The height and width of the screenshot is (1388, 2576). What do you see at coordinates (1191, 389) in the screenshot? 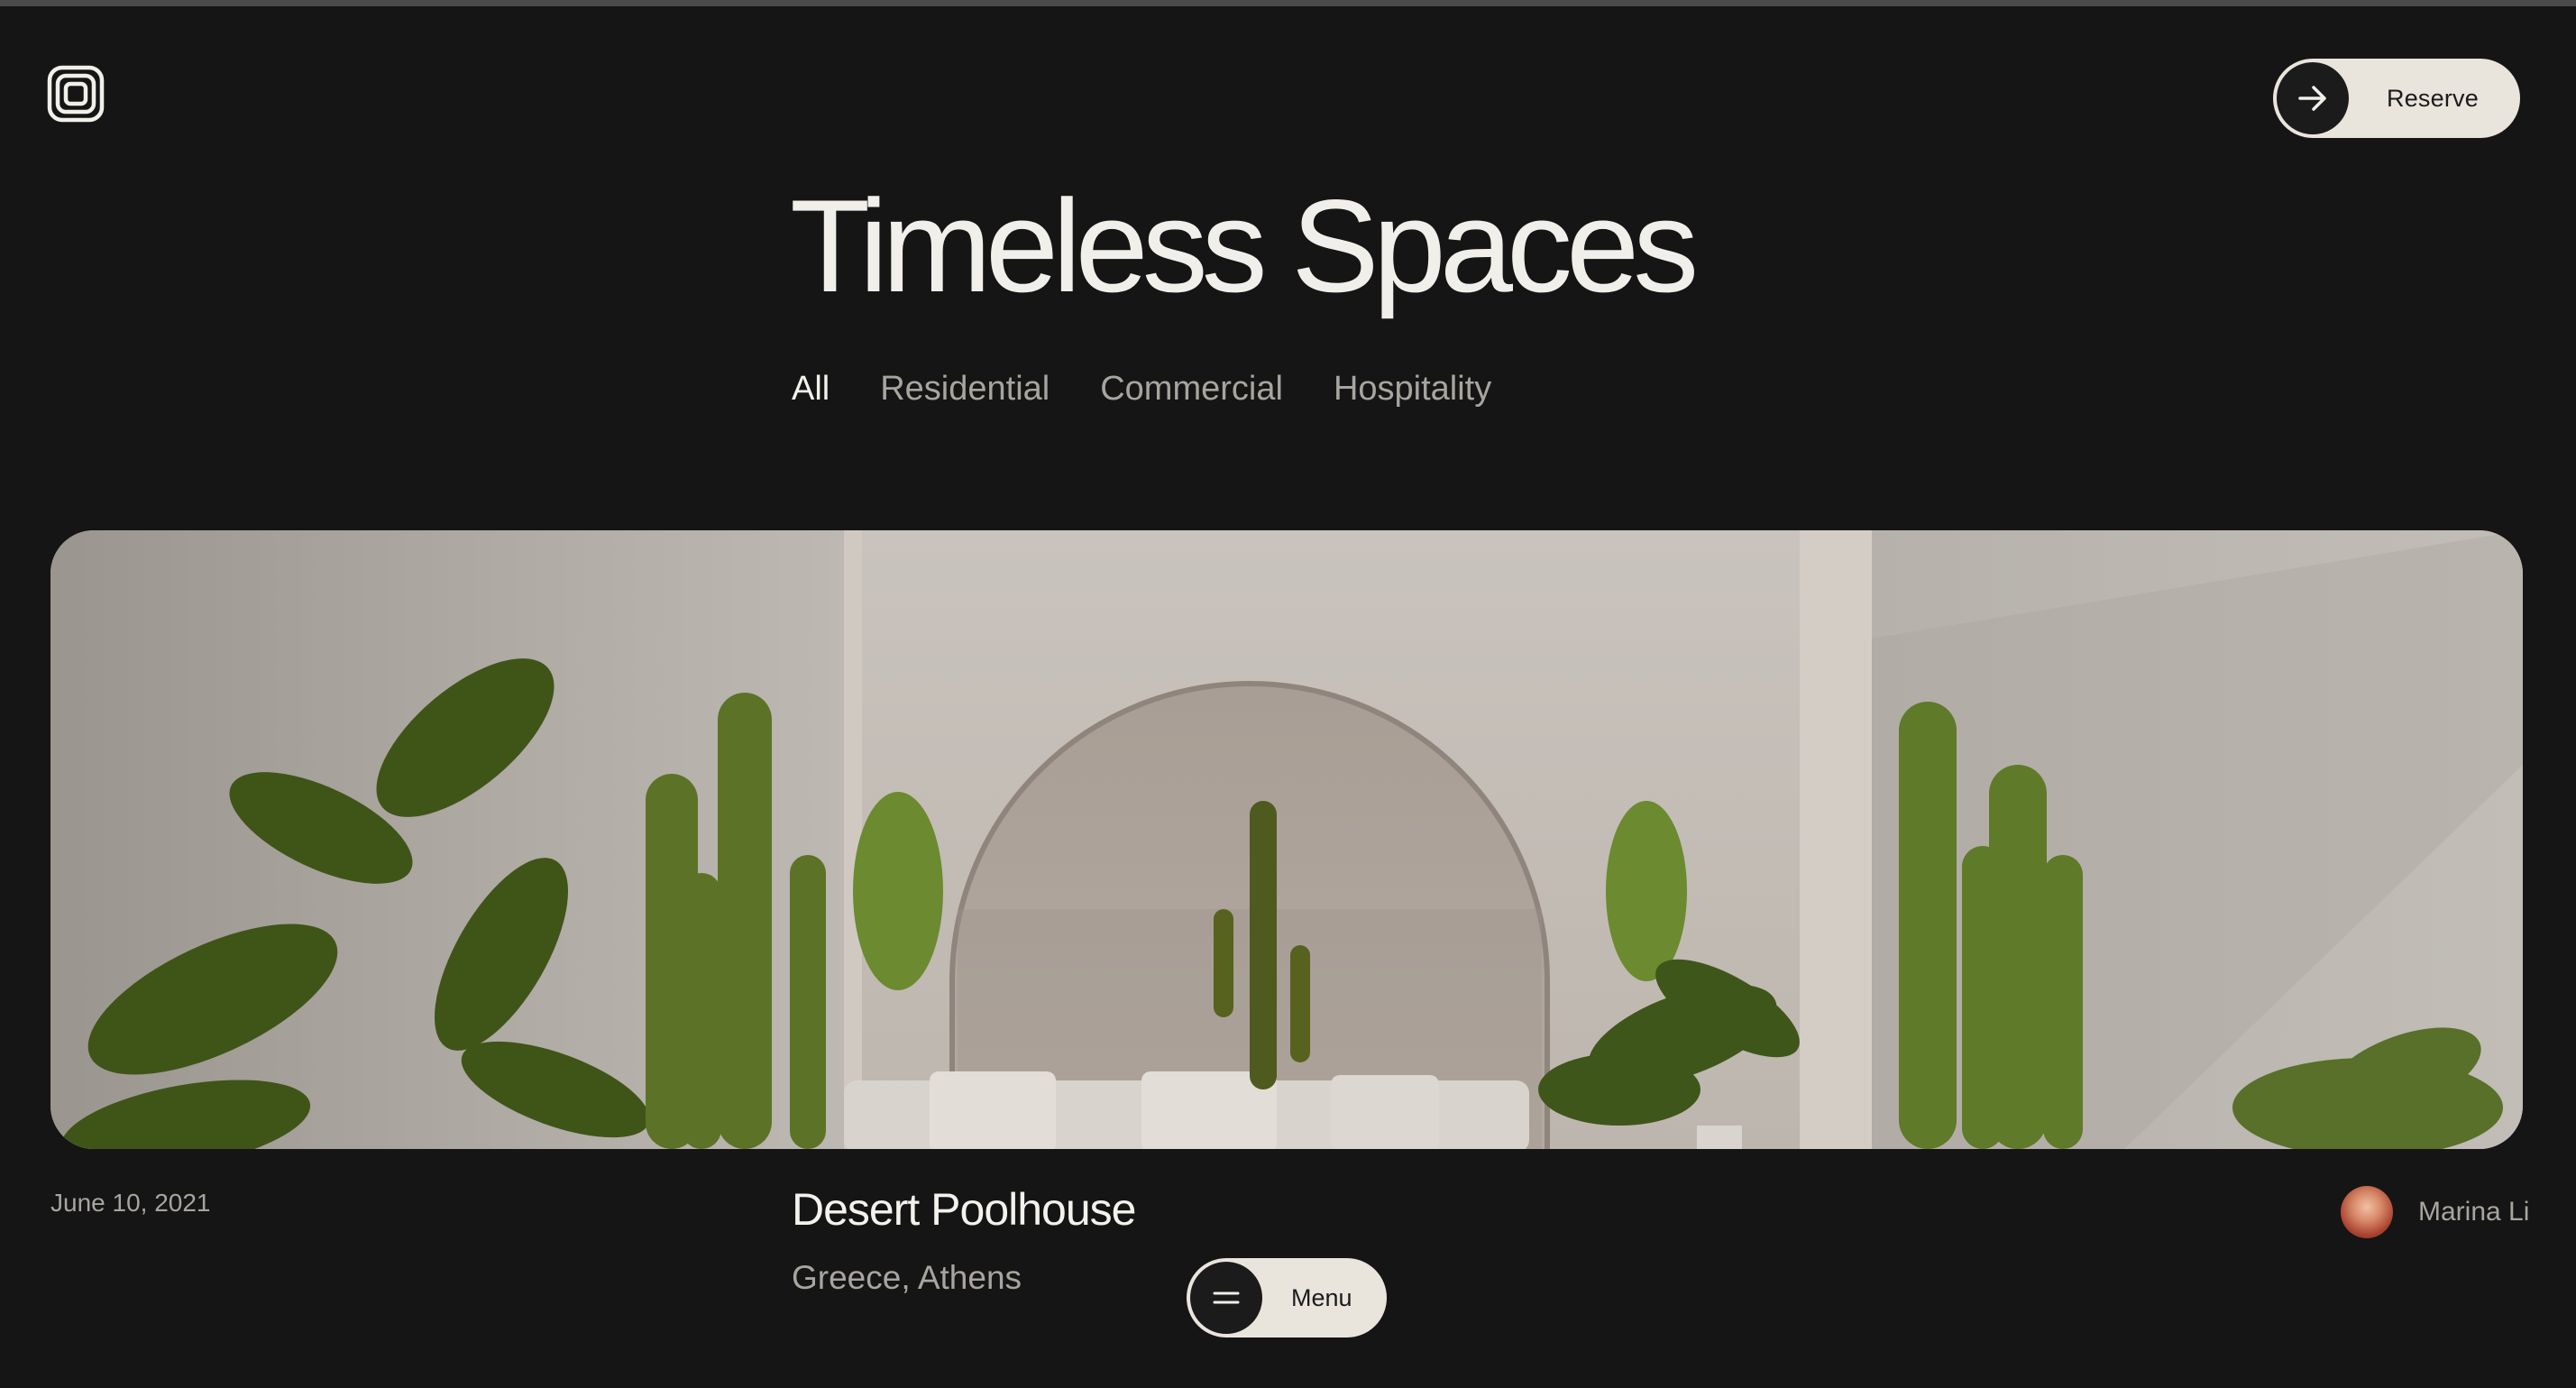
I see `tab-commercial: Commercial` at bounding box center [1191, 389].